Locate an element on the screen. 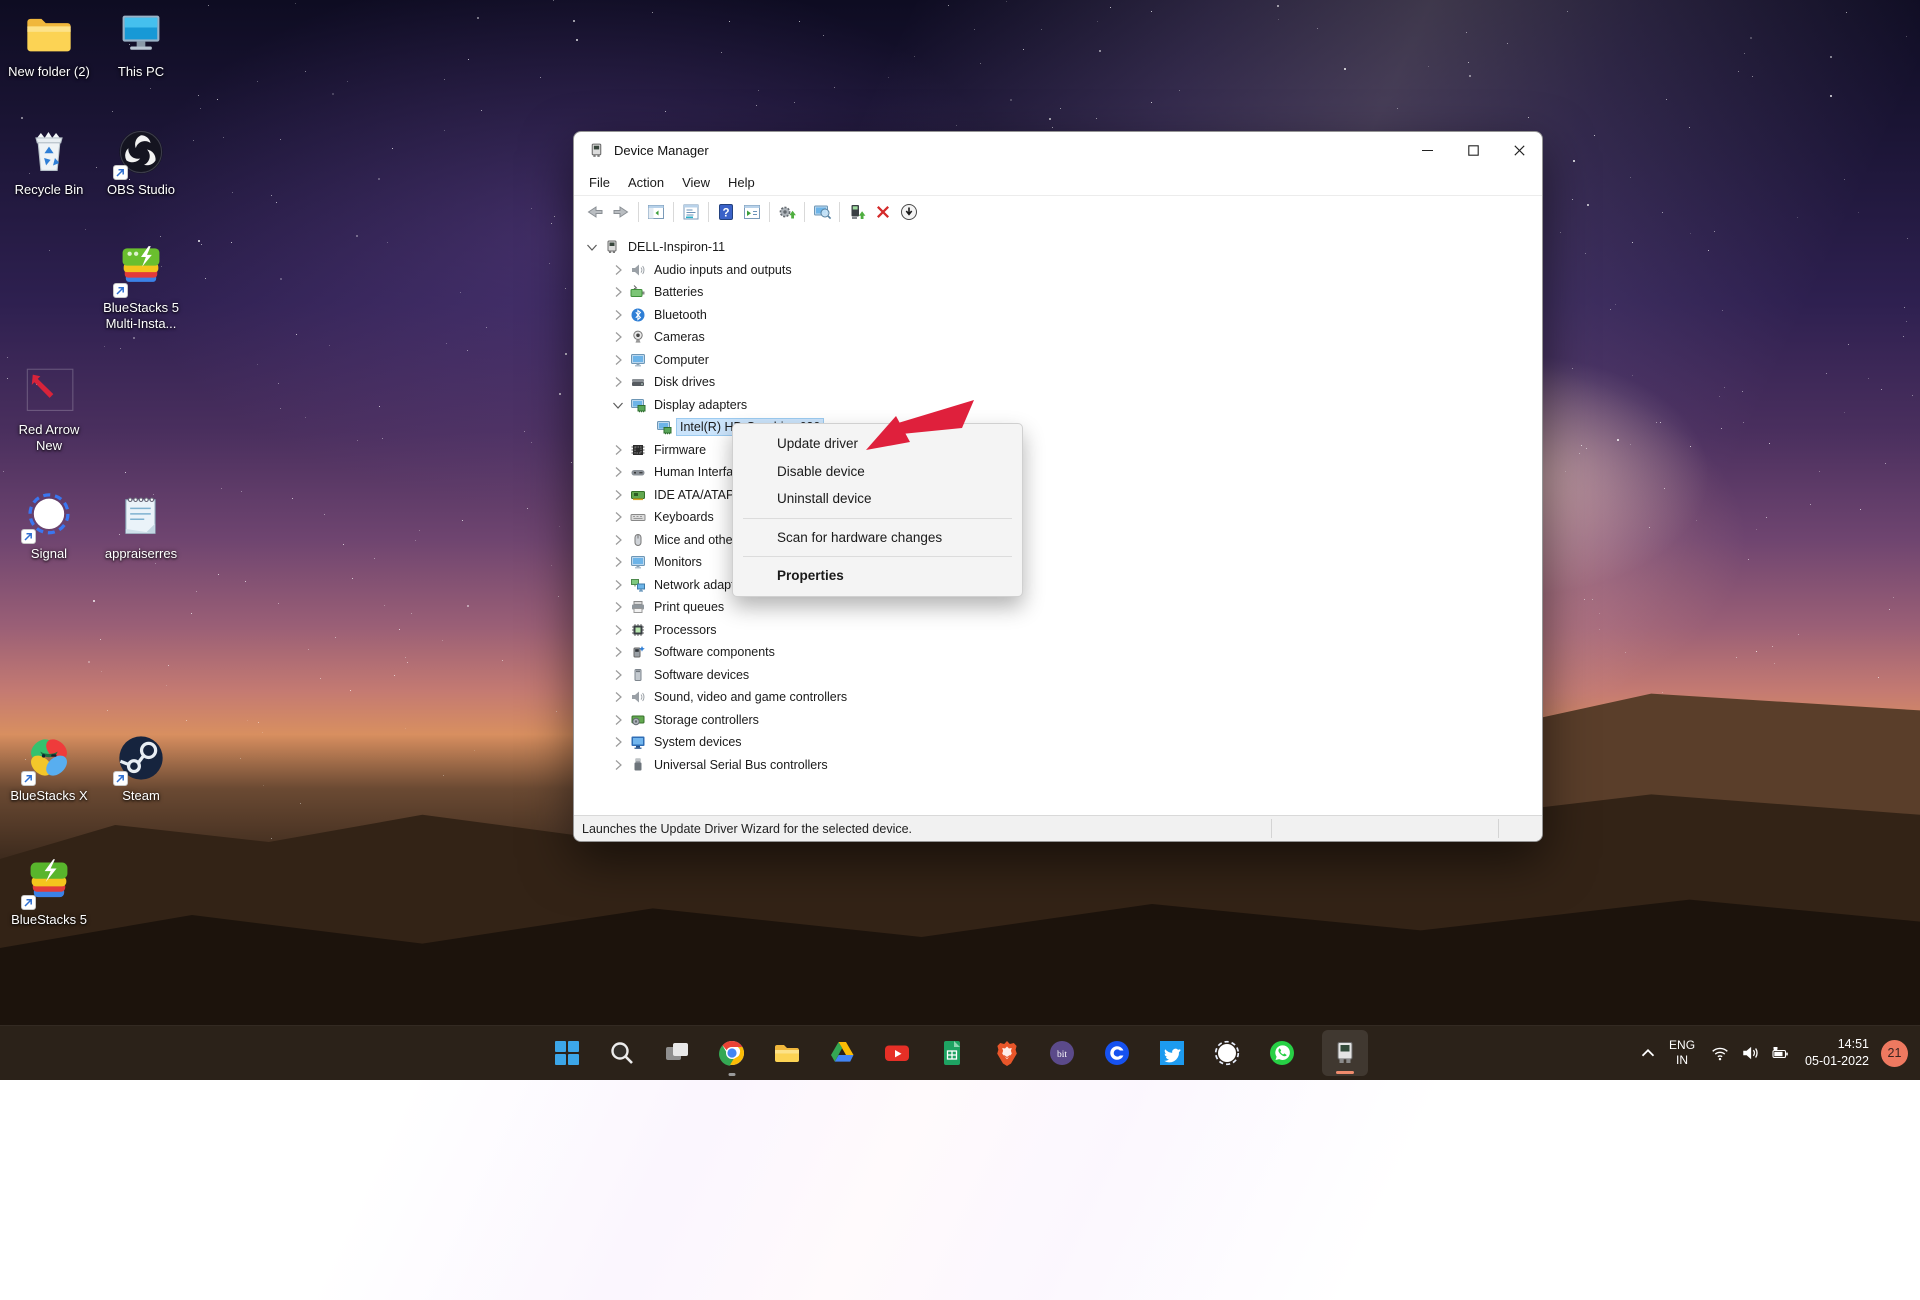 The height and width of the screenshot is (1300, 1920). menu-view: View is located at coordinates (696, 182).